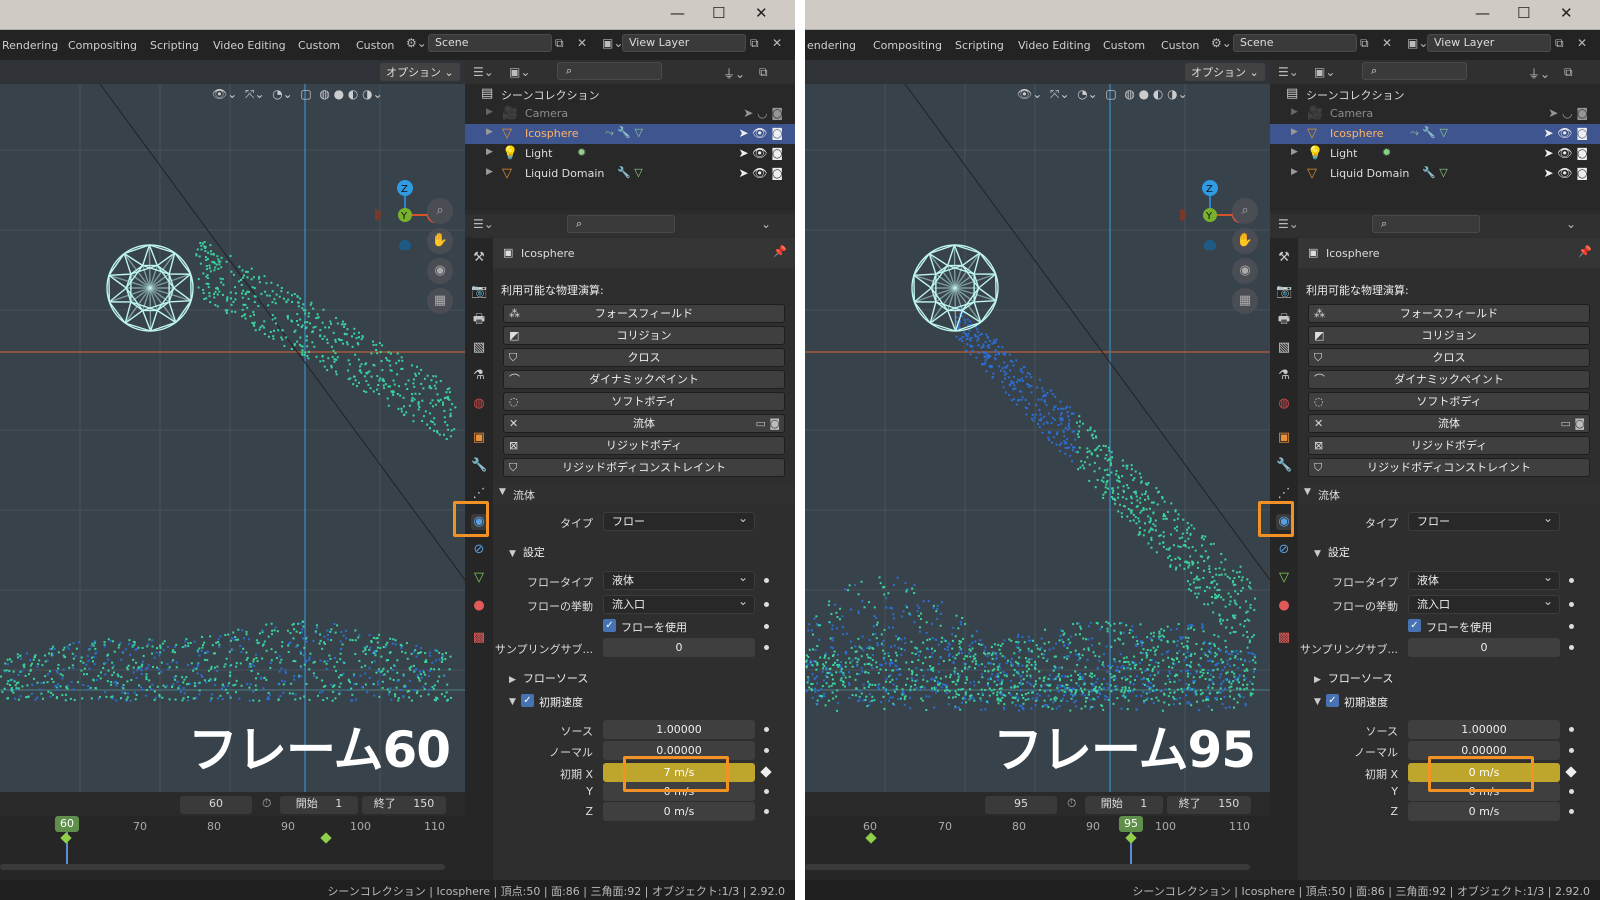 This screenshot has height=900, width=1600. What do you see at coordinates (1245, 301) in the screenshot?
I see `ortho-grid-icon: ▦` at bounding box center [1245, 301].